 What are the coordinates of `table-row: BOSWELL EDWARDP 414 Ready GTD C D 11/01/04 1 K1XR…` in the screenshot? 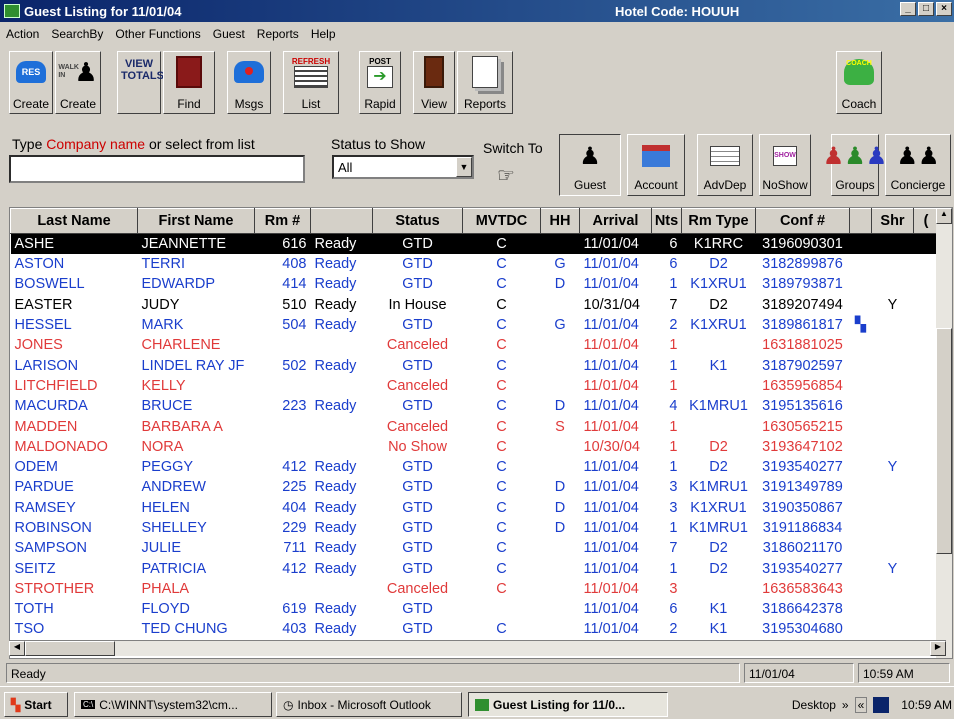 It's located at (475, 284).